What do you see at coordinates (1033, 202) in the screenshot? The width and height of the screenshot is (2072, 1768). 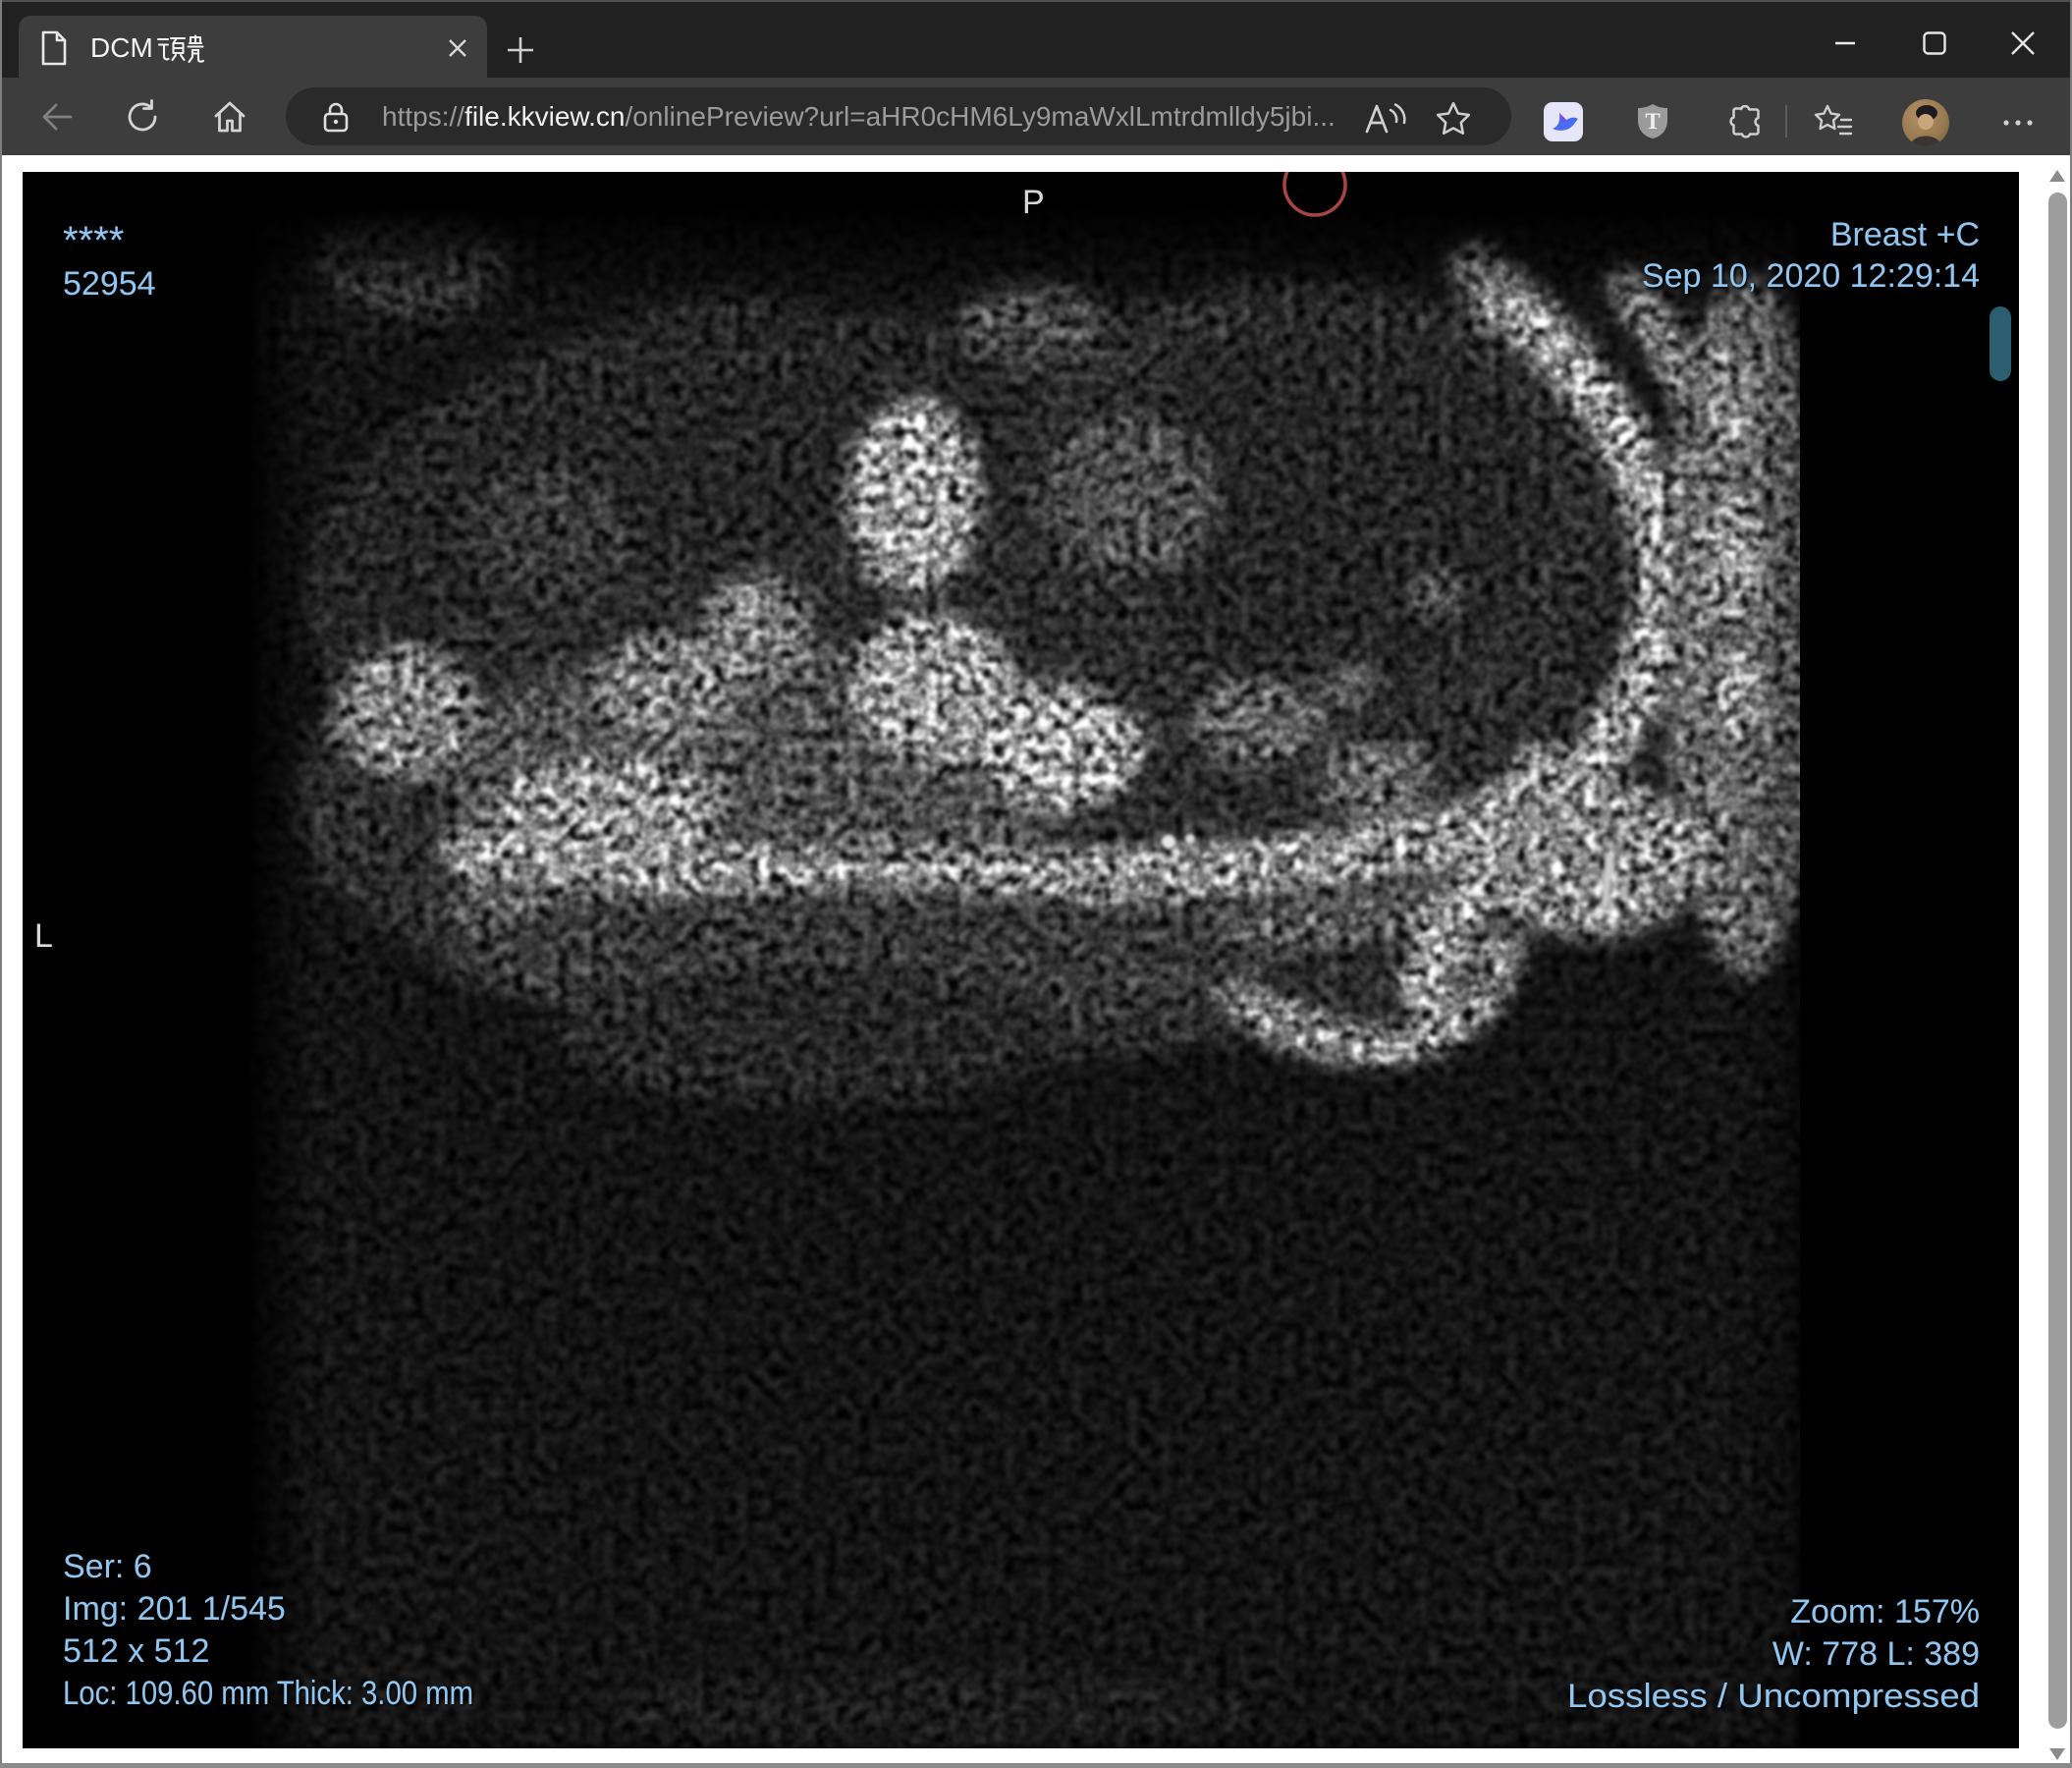 I see `svg-text: P` at bounding box center [1033, 202].